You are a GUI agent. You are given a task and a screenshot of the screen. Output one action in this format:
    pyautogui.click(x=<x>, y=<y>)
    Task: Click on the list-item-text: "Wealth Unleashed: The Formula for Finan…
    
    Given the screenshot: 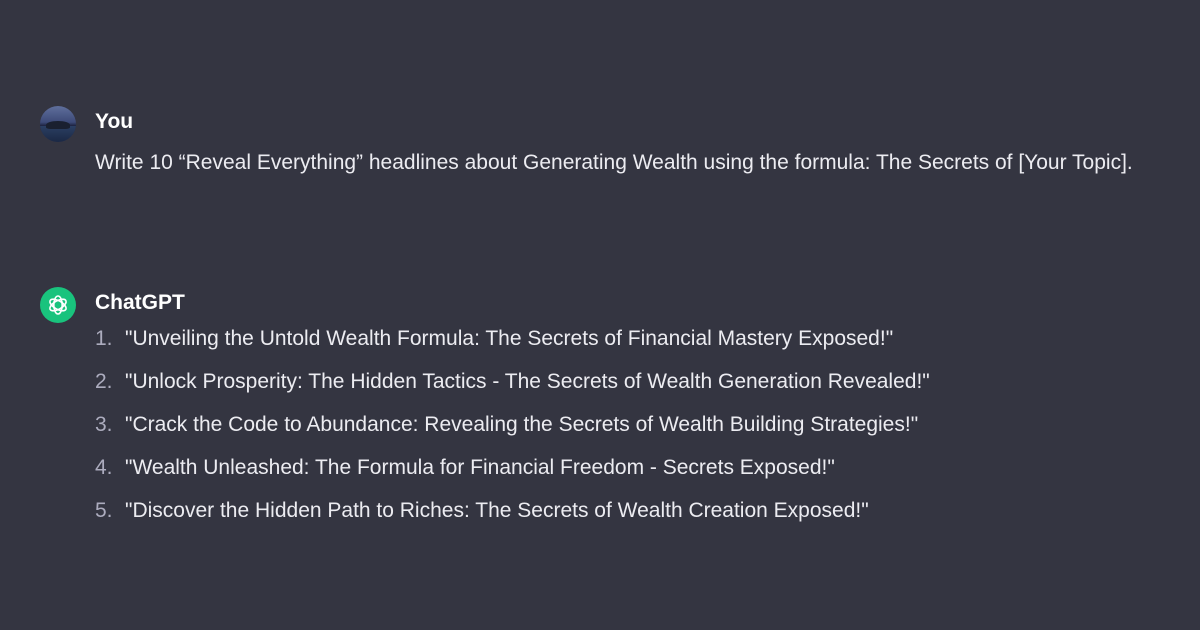 What is the action you would take?
    pyautogui.click(x=480, y=467)
    